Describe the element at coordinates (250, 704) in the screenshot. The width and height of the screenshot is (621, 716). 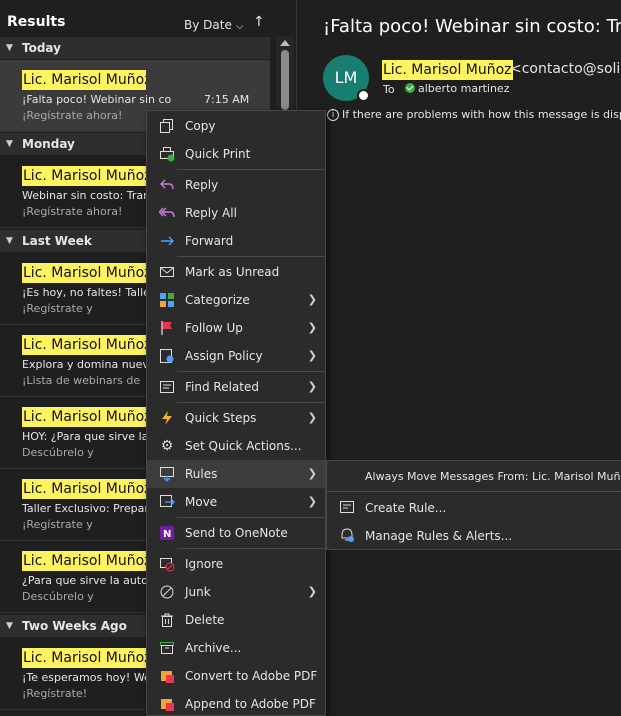
I see `menu-item-label: Append to Adobe PDF` at that location.